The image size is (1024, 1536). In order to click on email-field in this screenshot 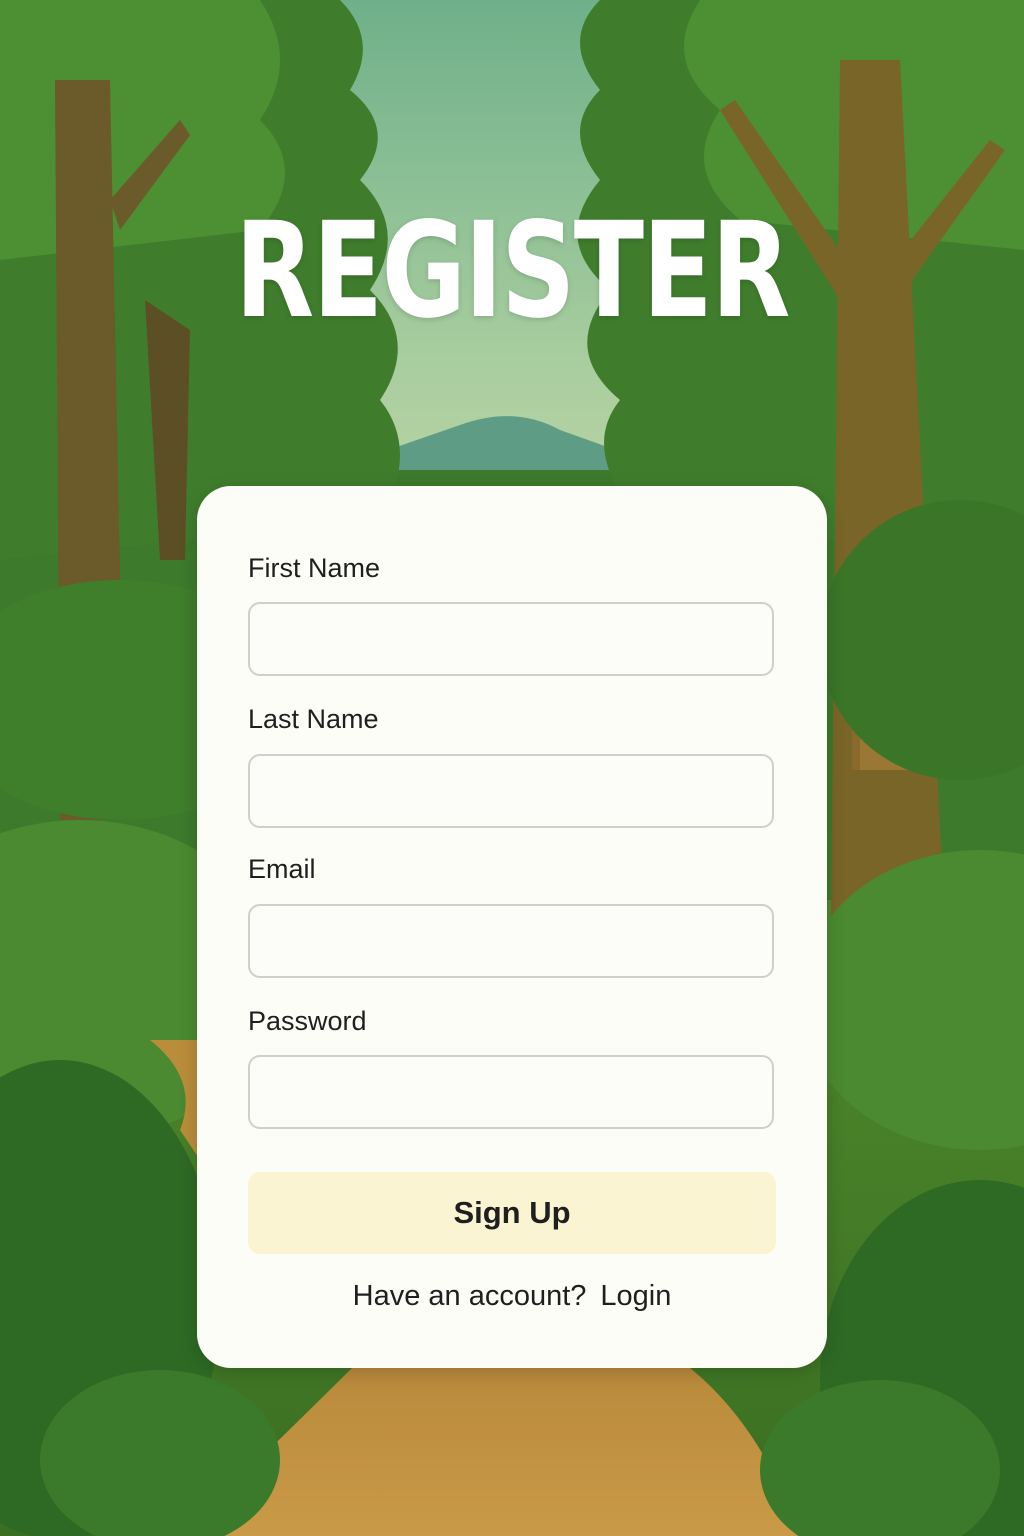, I will do `click(511, 941)`.